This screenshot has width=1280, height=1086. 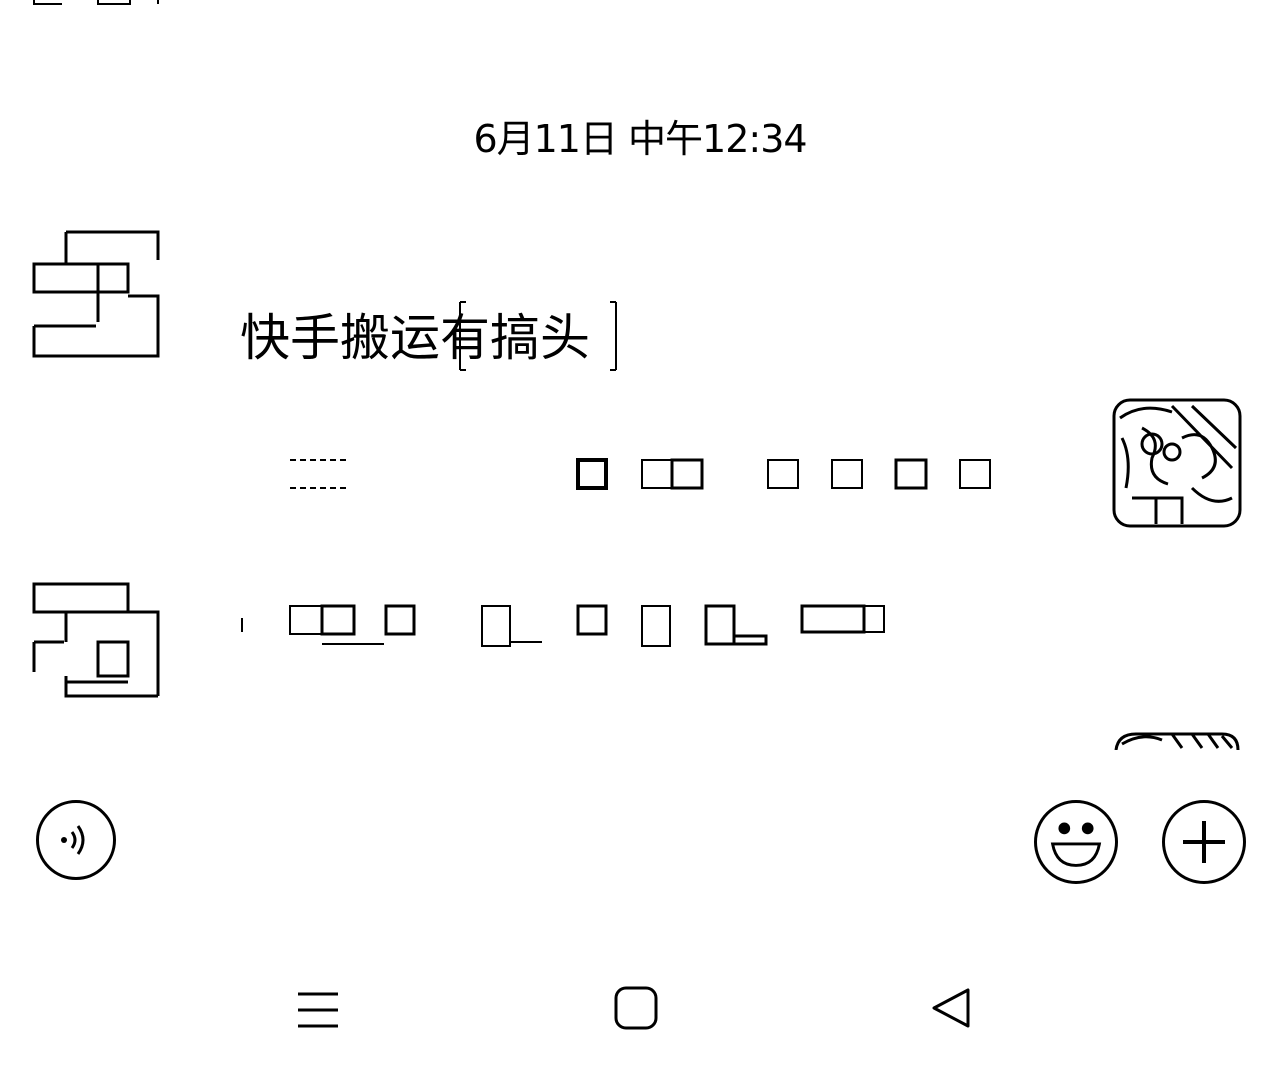 I want to click on text-selection-marker, so click(x=538, y=336).